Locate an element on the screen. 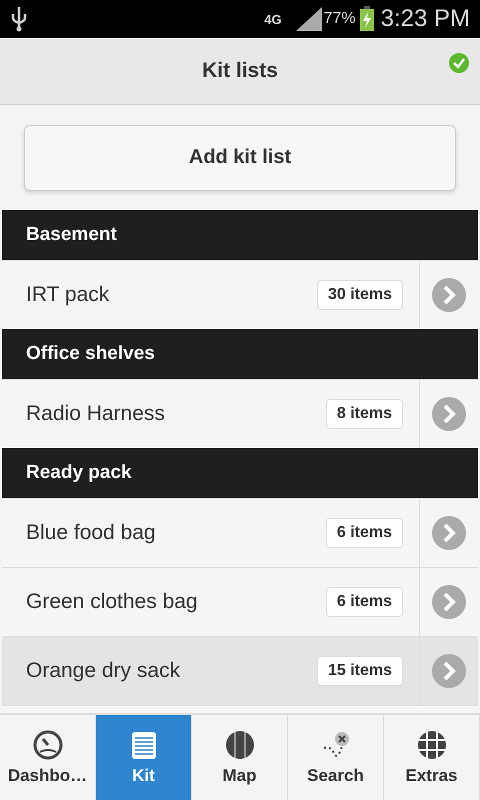 The image size is (480, 800). group-header: Ready pack is located at coordinates (240, 473).